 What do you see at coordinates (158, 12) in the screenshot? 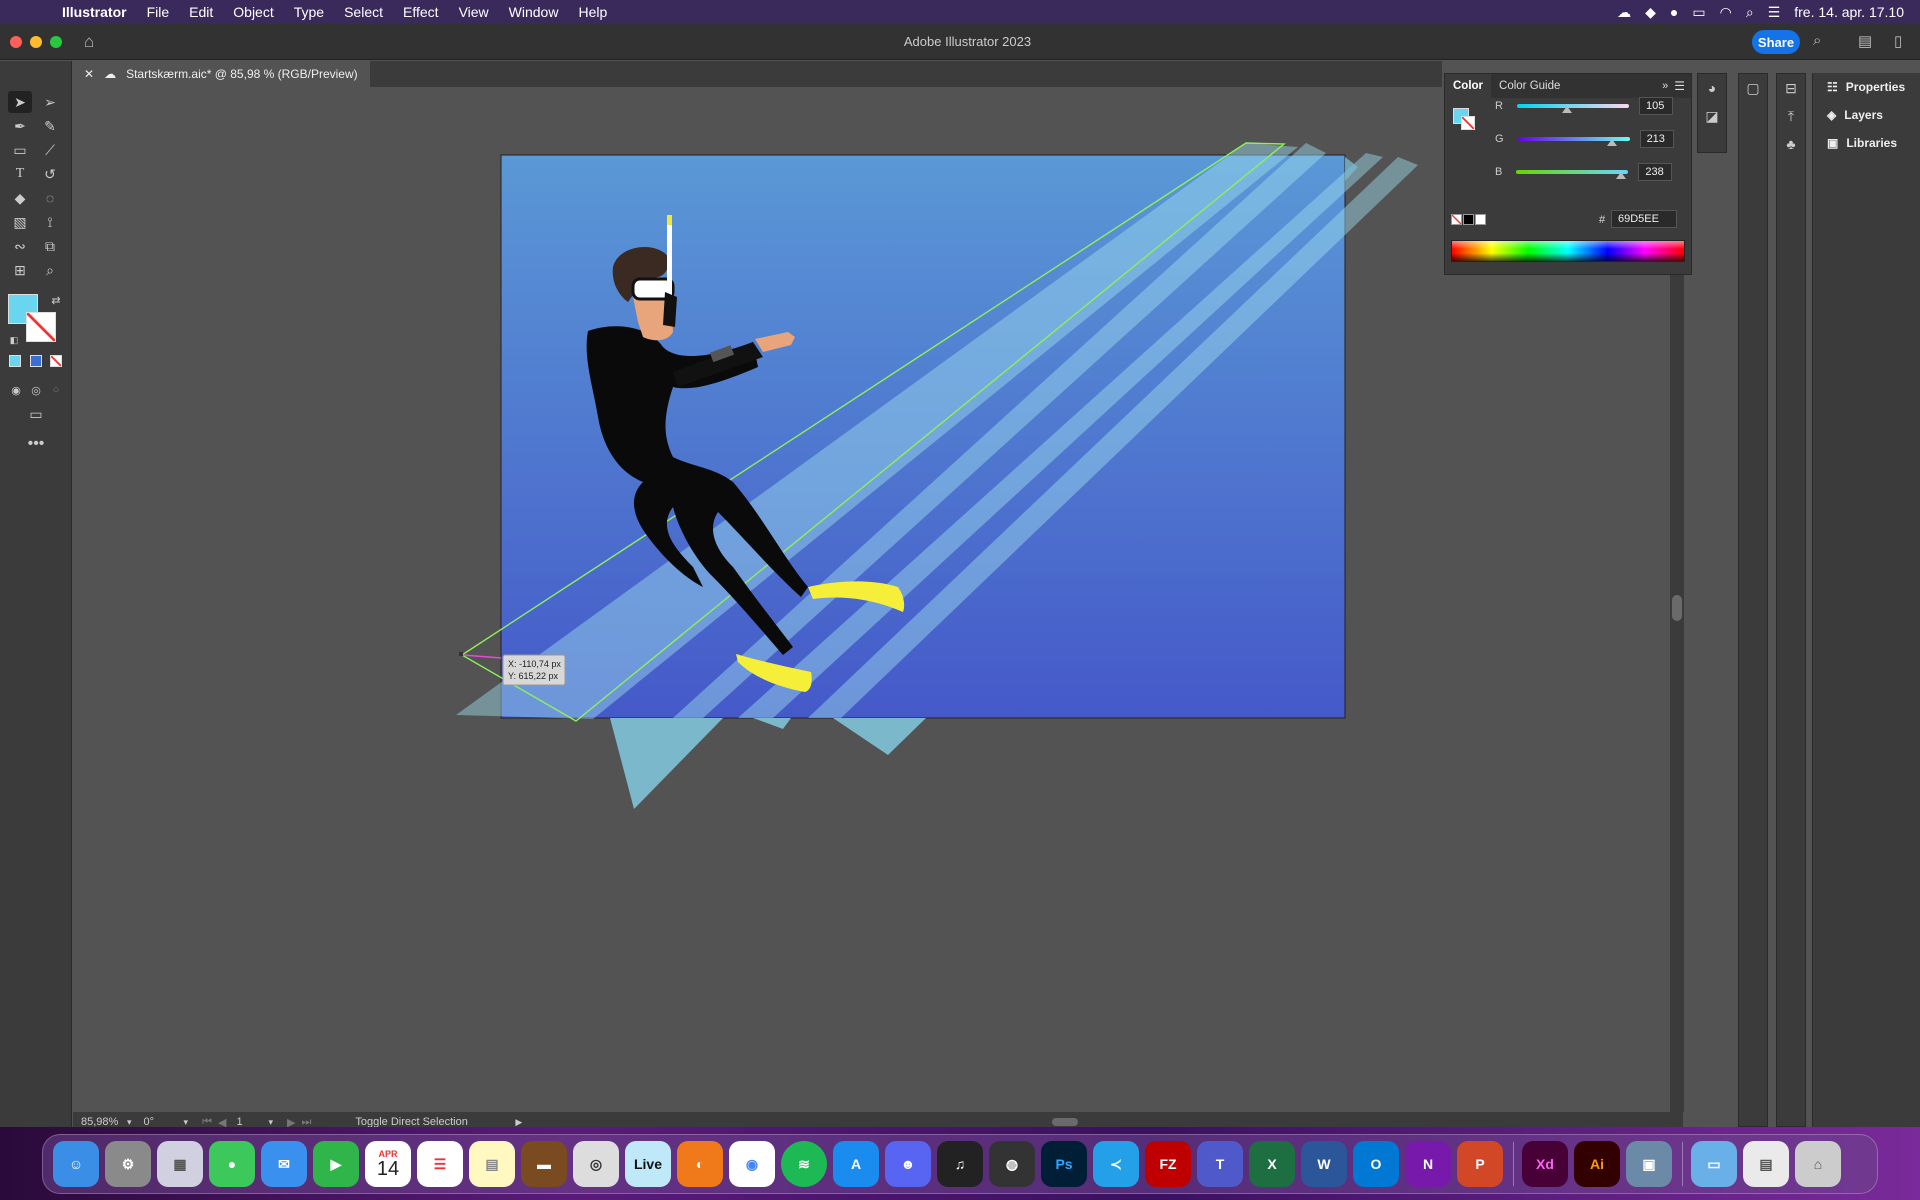
I see `menu-file: File` at bounding box center [158, 12].